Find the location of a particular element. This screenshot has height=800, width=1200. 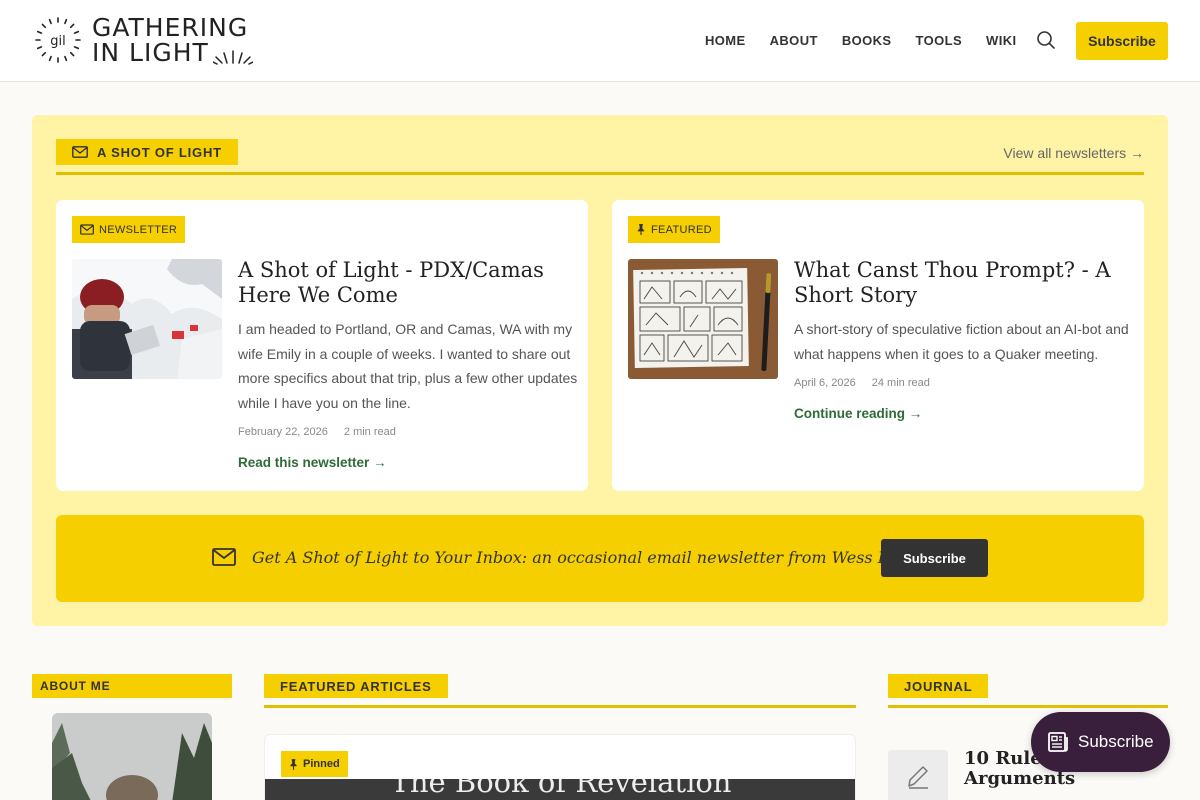

pencil-icon is located at coordinates (918, 777).